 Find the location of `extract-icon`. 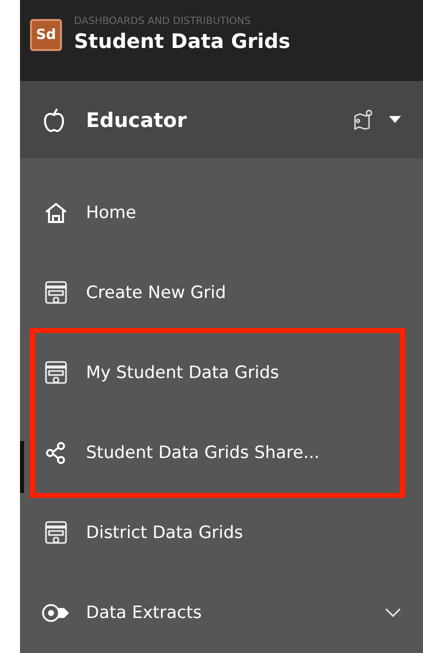

extract-icon is located at coordinates (56, 613).